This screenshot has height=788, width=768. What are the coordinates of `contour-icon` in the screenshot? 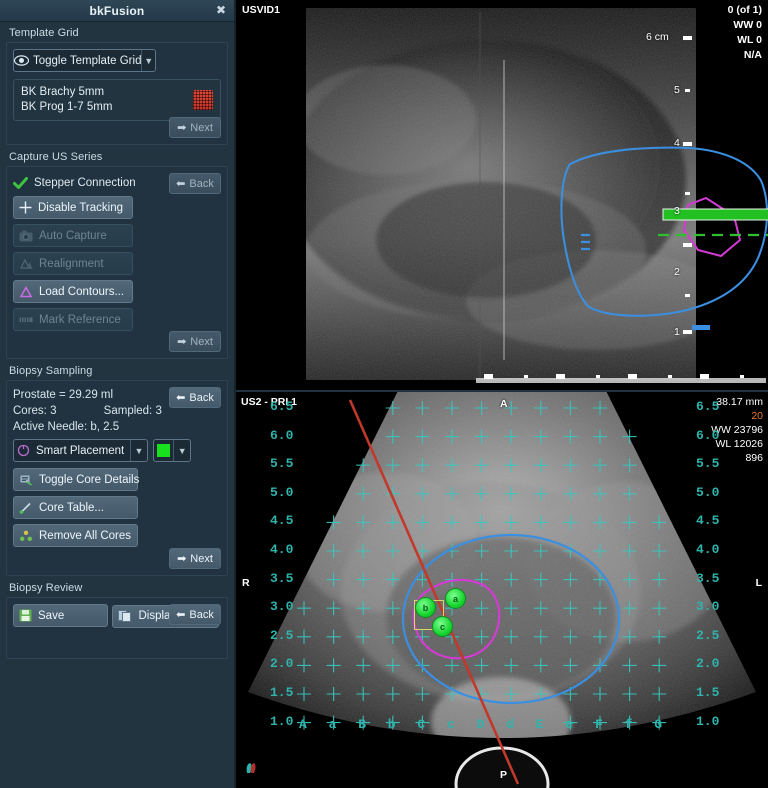 It's located at (26, 291).